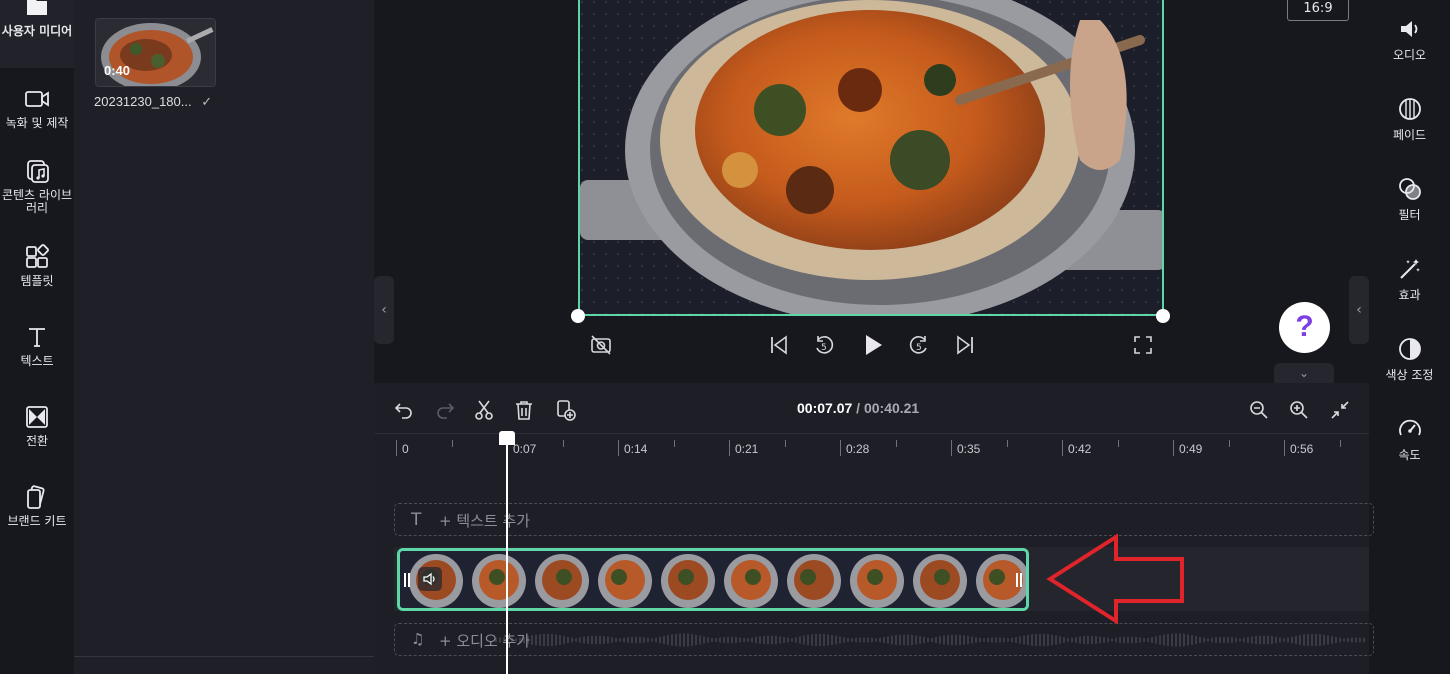 Image resolution: width=1450 pixels, height=674 pixels. Describe the element at coordinates (37, 266) in the screenshot. I see `nav-item-templates: 템플릿` at that location.